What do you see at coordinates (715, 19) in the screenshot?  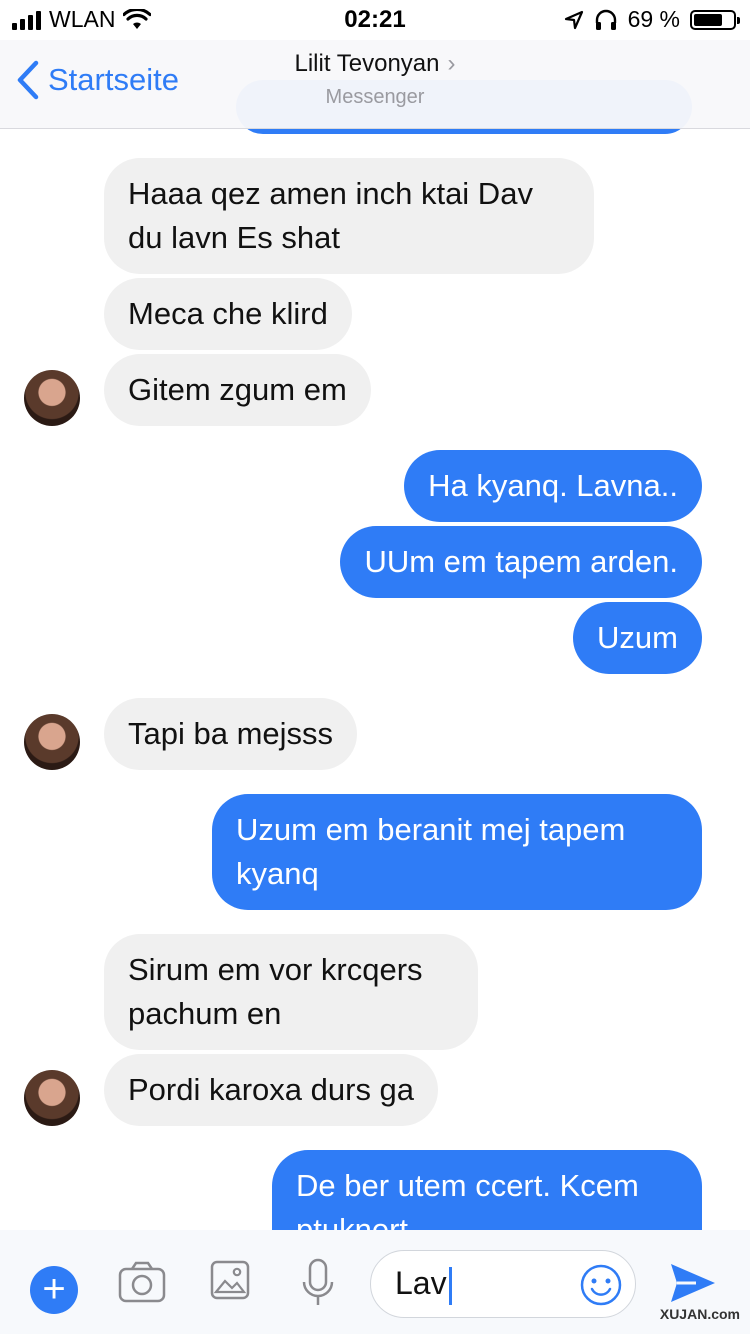 I see `battery-icon` at bounding box center [715, 19].